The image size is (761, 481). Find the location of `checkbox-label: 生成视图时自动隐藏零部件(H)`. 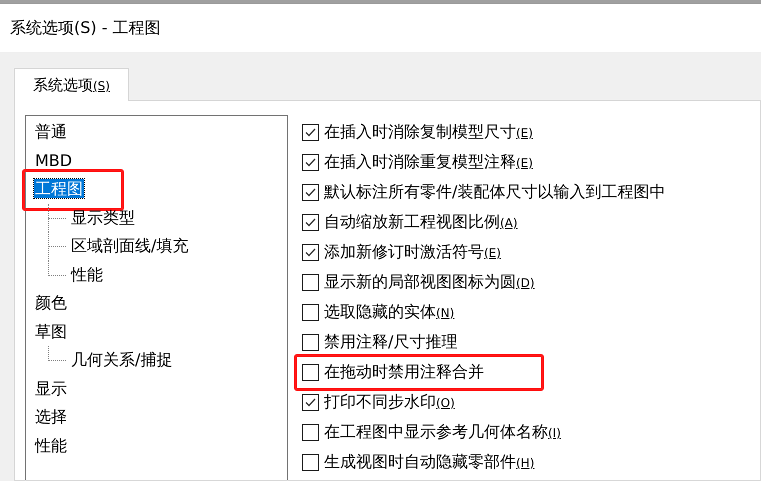

checkbox-label: 生成视图时自动隐藏零部件(H) is located at coordinates (429, 462).